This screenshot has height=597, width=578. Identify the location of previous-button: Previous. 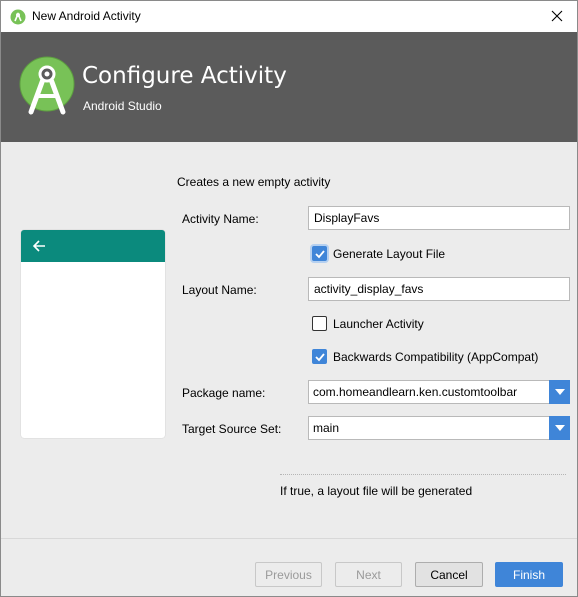
(288, 574).